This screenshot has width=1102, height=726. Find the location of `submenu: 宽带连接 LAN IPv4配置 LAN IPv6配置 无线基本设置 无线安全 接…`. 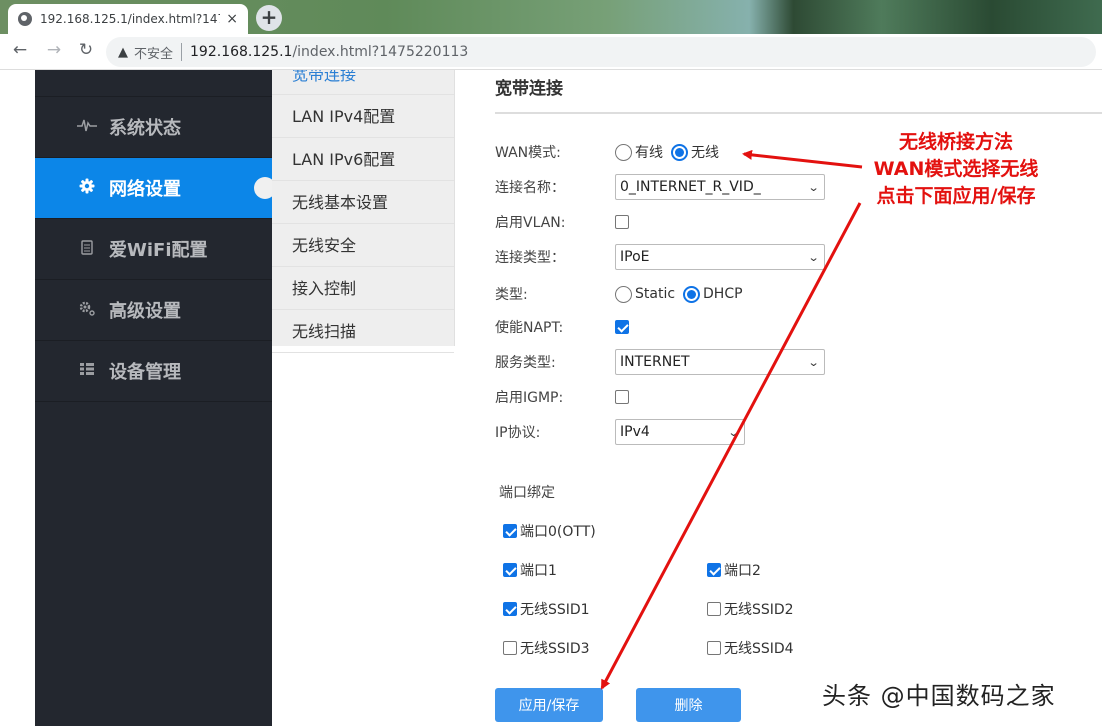

submenu: 宽带连接 LAN IPv4配置 LAN IPv6配置 无线基本设置 无线安全 接… is located at coordinates (363, 211).